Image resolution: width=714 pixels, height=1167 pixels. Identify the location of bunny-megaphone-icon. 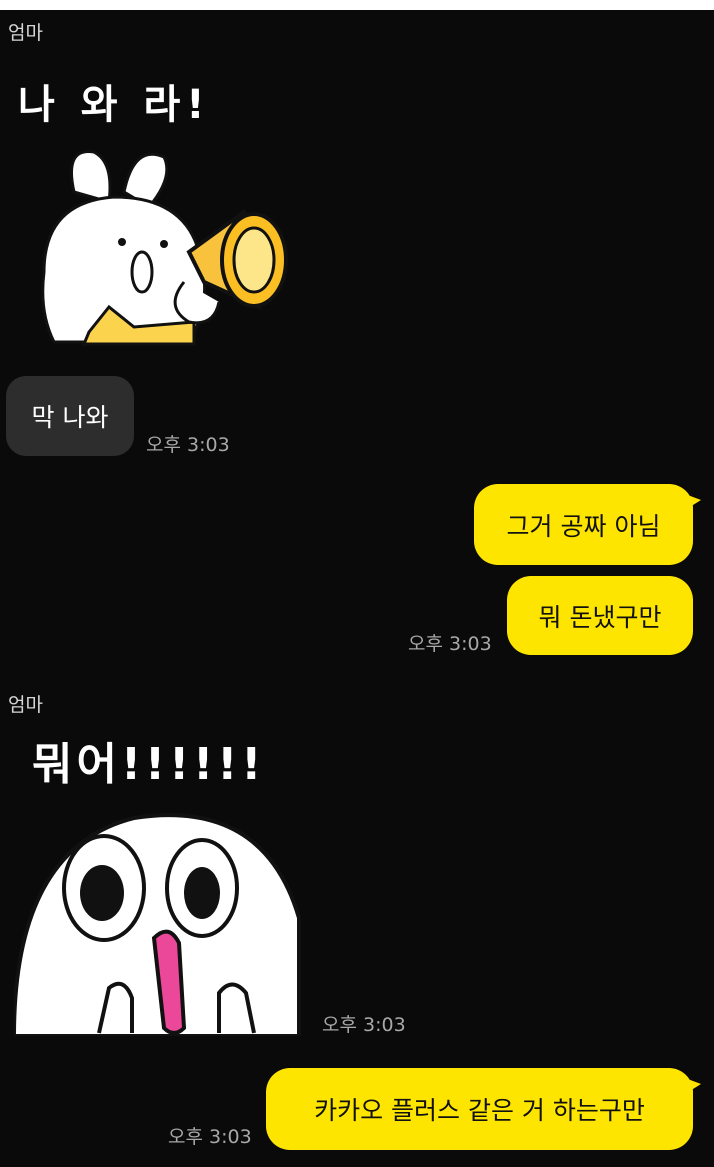
(164, 248).